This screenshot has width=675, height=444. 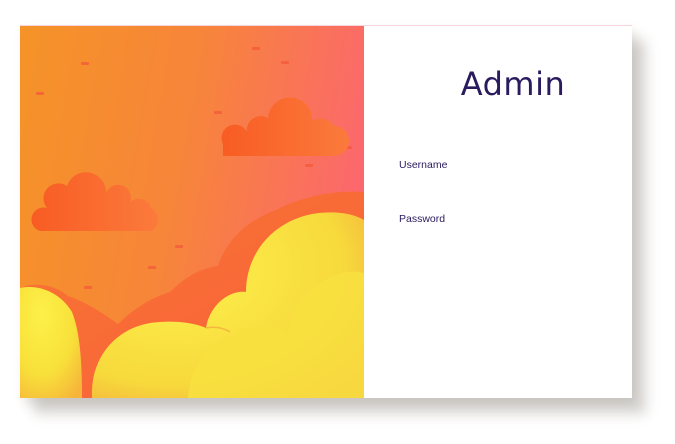 What do you see at coordinates (499, 234) in the screenshot?
I see `password-input` at bounding box center [499, 234].